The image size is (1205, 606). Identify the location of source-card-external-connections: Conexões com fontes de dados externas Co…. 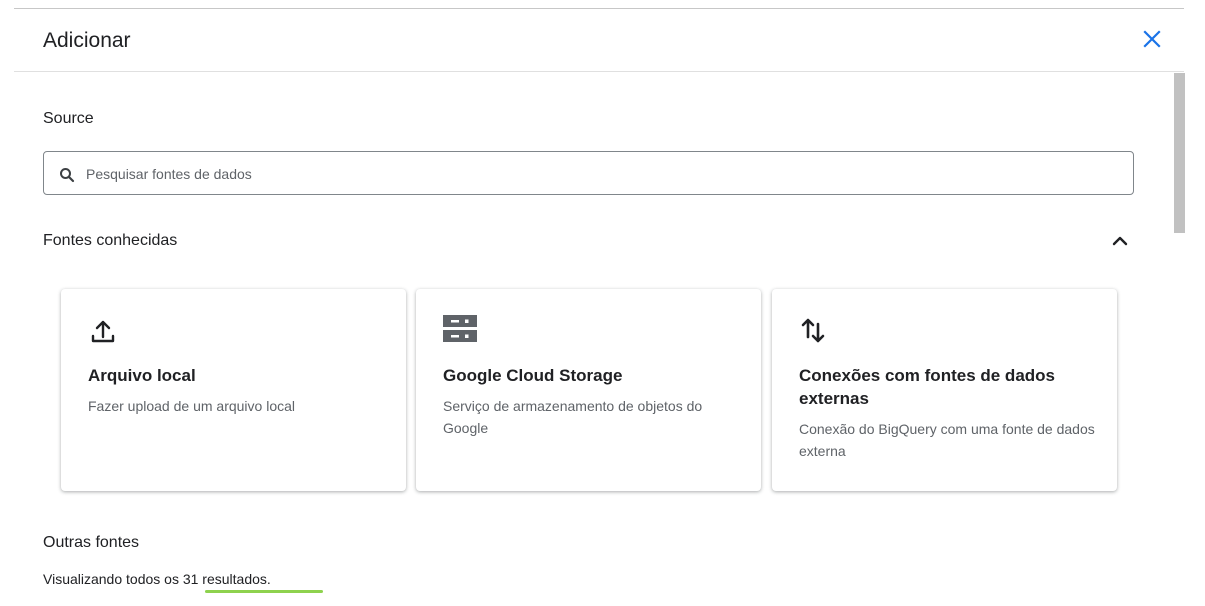
(944, 390).